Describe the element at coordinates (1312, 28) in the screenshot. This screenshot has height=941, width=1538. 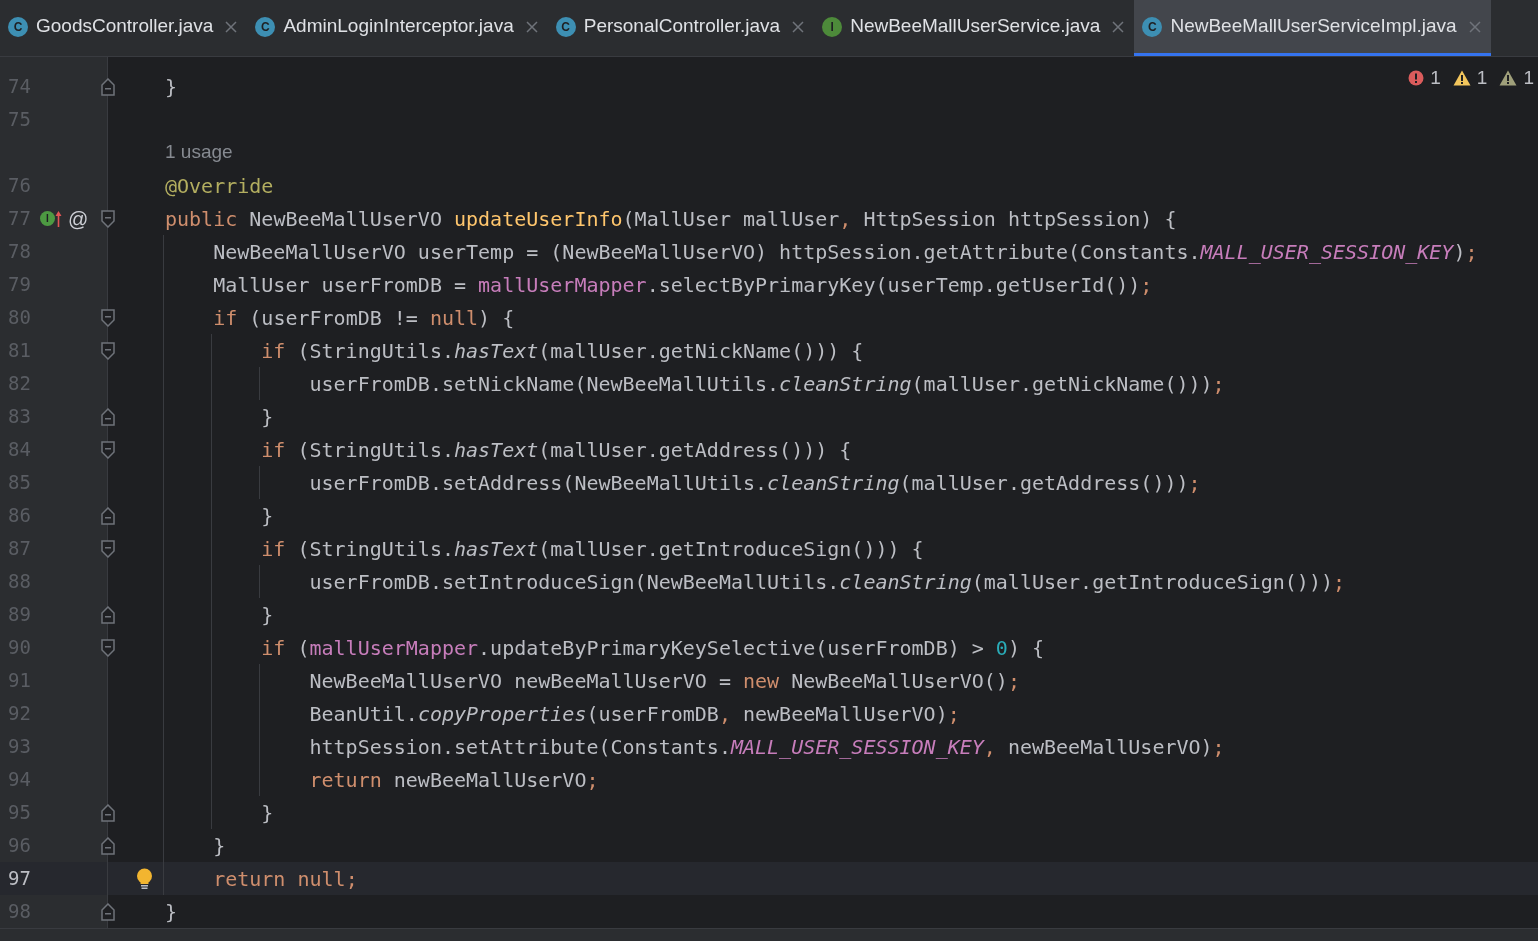
I see `editor-tab: C NewBeeMallUserServiceImpl.java` at that location.